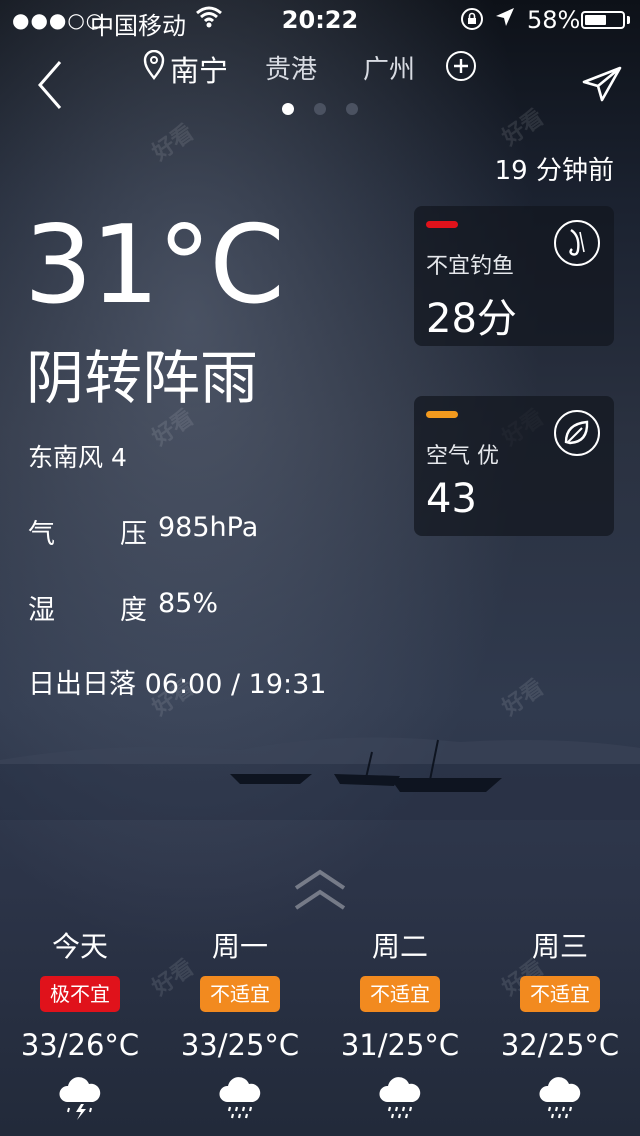  I want to click on location-services-icon, so click(505, 20).